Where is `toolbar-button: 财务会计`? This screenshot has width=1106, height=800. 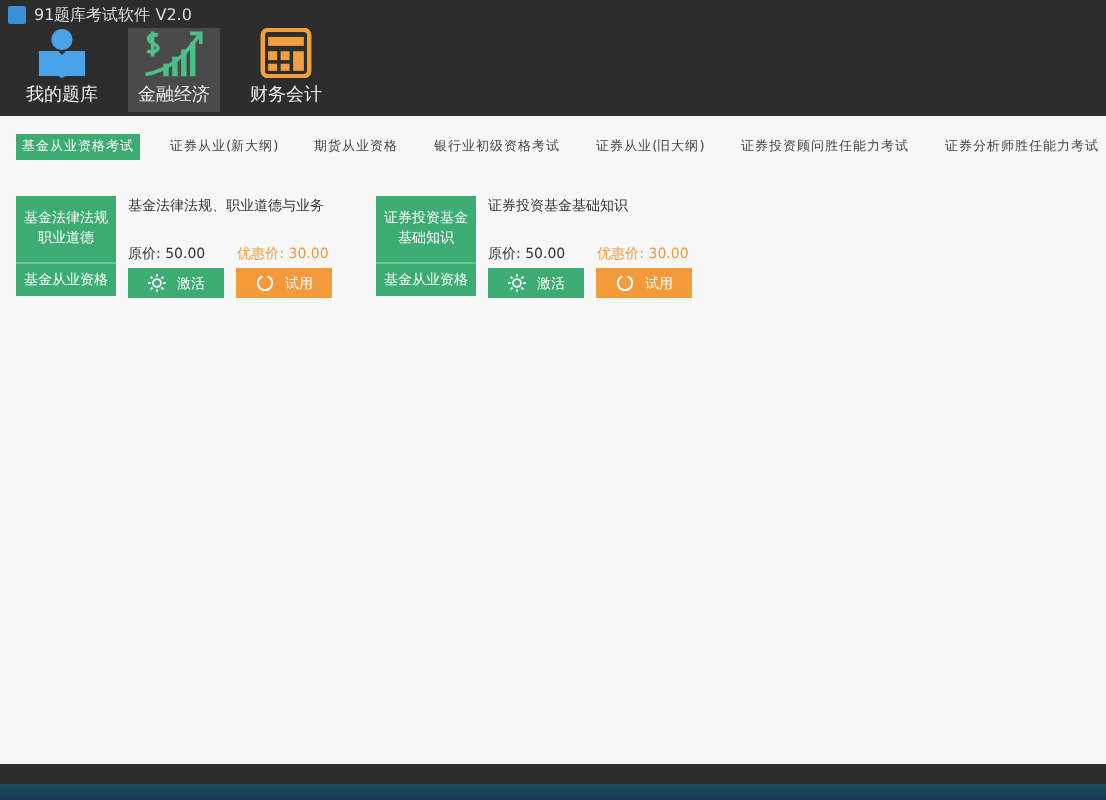
toolbar-button: 财务会计 is located at coordinates (286, 70).